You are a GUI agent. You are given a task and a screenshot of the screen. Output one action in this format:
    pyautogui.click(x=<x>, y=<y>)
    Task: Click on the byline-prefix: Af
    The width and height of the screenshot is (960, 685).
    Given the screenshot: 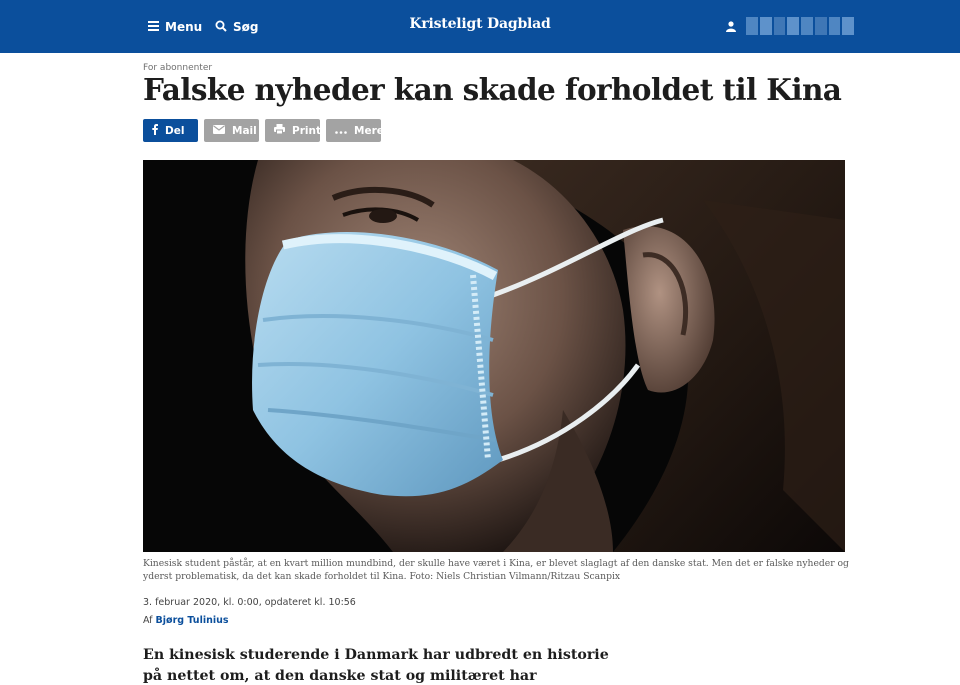 What is the action you would take?
    pyautogui.click(x=148, y=620)
    